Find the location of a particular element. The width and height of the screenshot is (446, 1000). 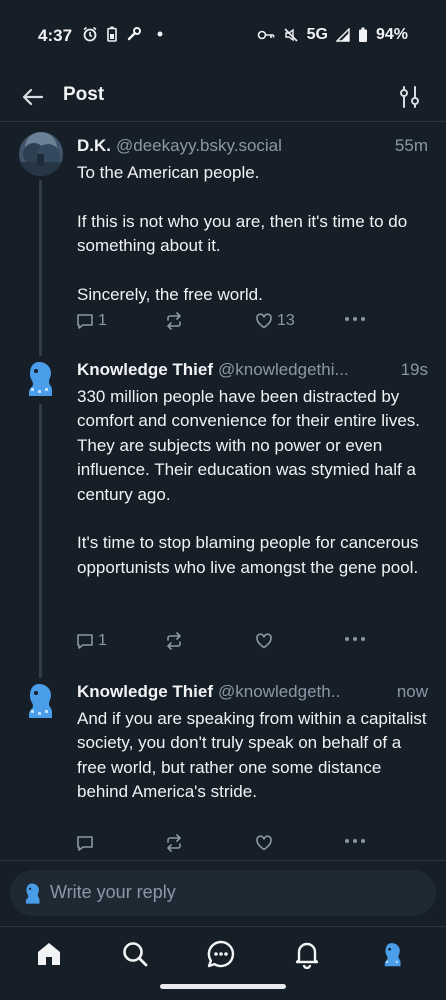

nav-chat is located at coordinates (221, 954).